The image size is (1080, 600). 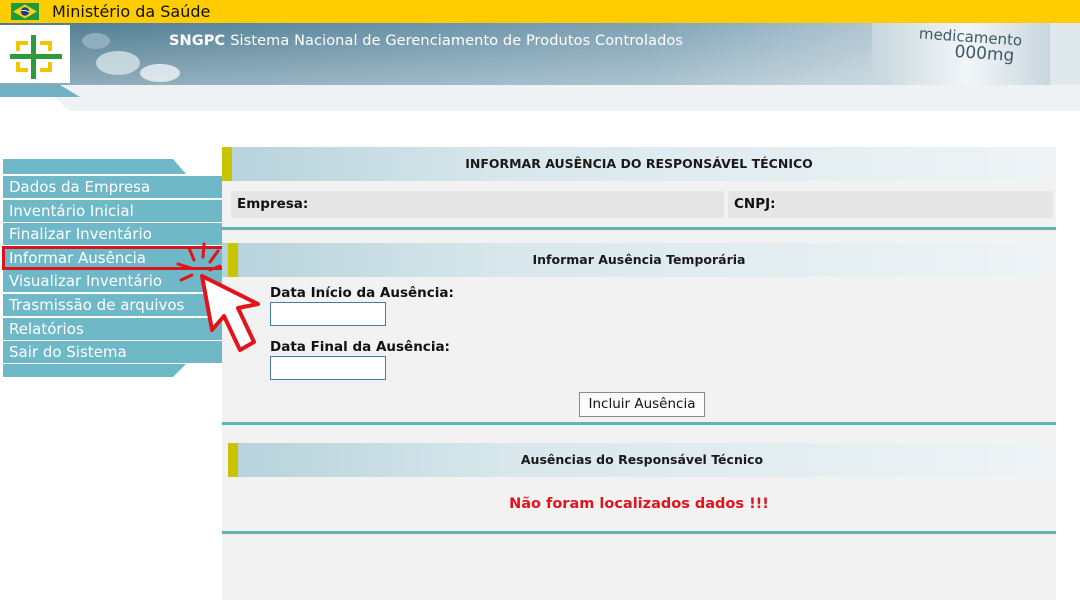 I want to click on cnpj-label: CNPJ:, so click(x=755, y=204).